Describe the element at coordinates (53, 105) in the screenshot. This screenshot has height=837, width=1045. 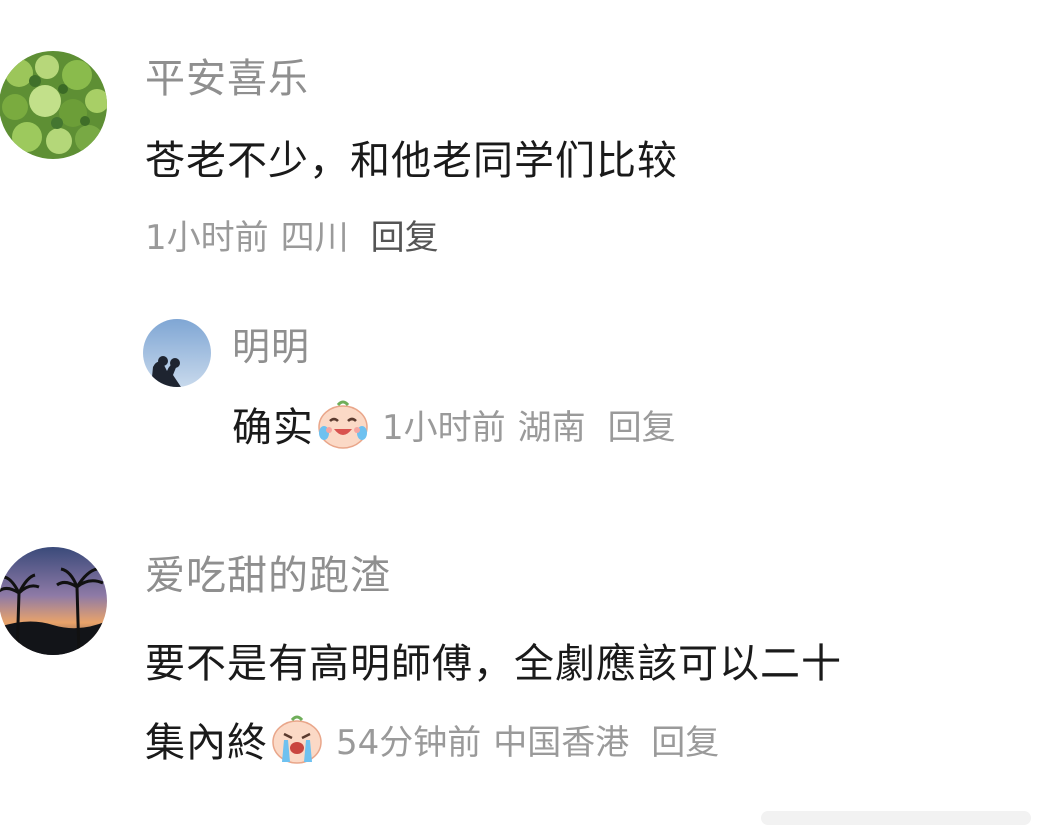
I see `avatar-clover` at that location.